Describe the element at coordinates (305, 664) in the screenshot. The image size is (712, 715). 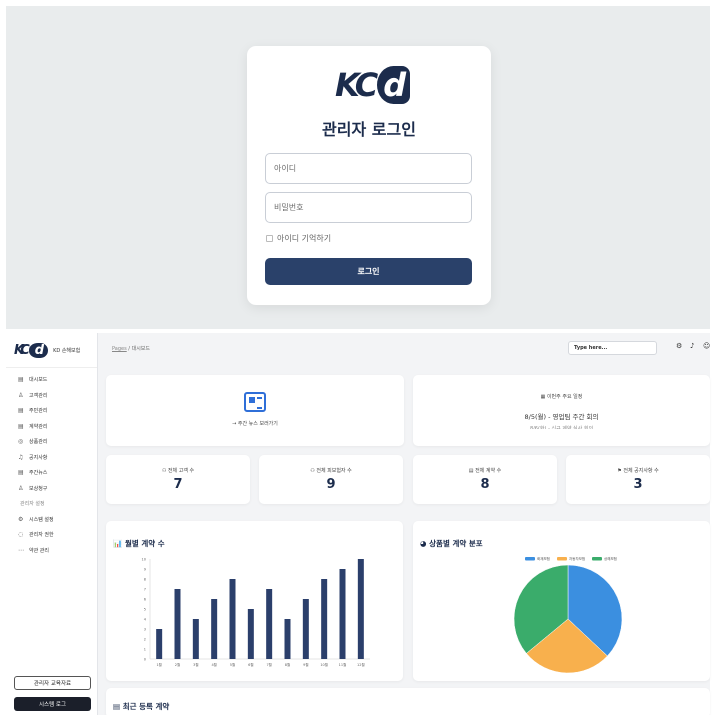
I see `x-tick-label: 9월` at that location.